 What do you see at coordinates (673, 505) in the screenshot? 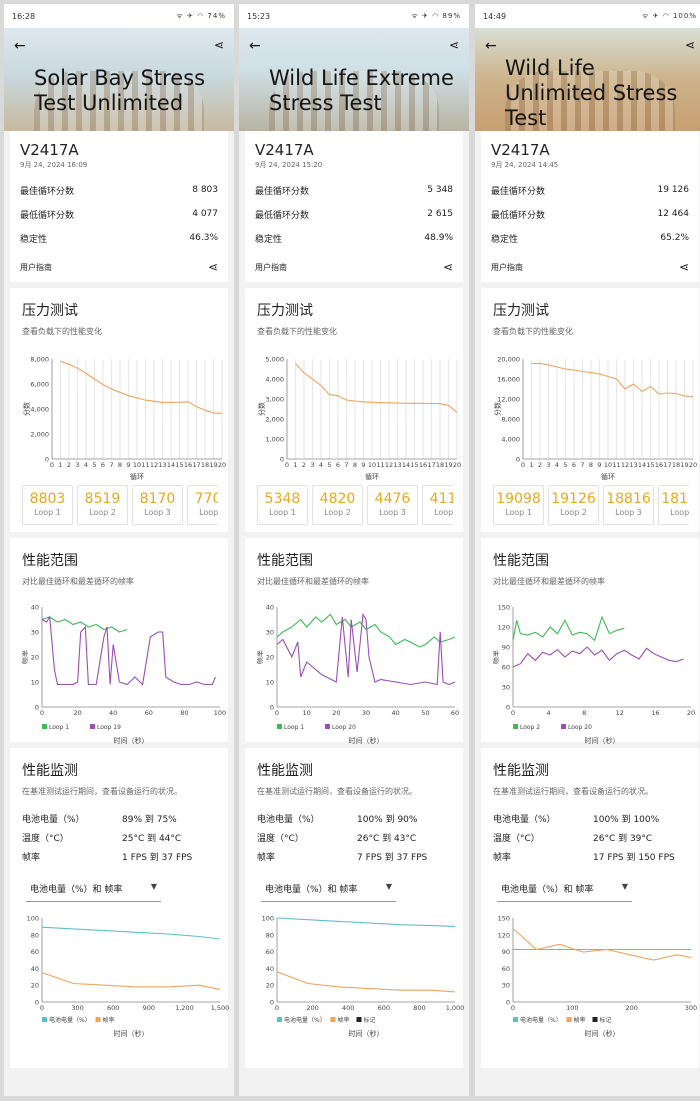
I see `loop-score-tile: 18100Loop 4` at bounding box center [673, 505].